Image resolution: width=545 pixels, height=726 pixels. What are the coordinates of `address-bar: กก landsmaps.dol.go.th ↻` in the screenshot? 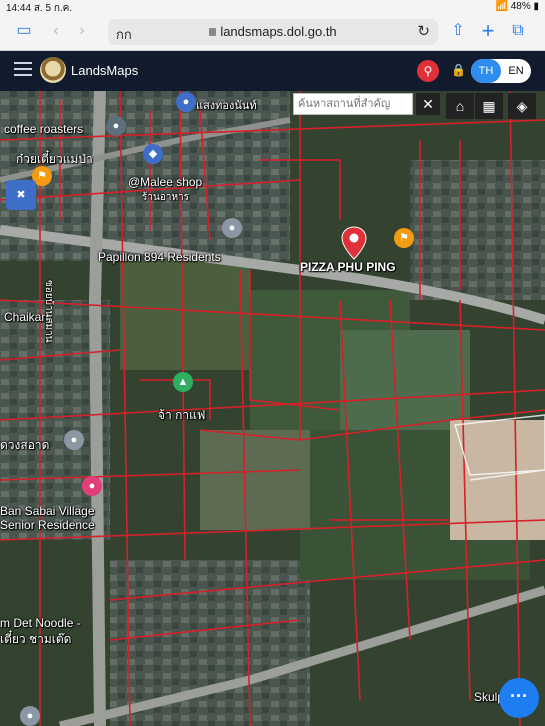 It's located at (273, 32).